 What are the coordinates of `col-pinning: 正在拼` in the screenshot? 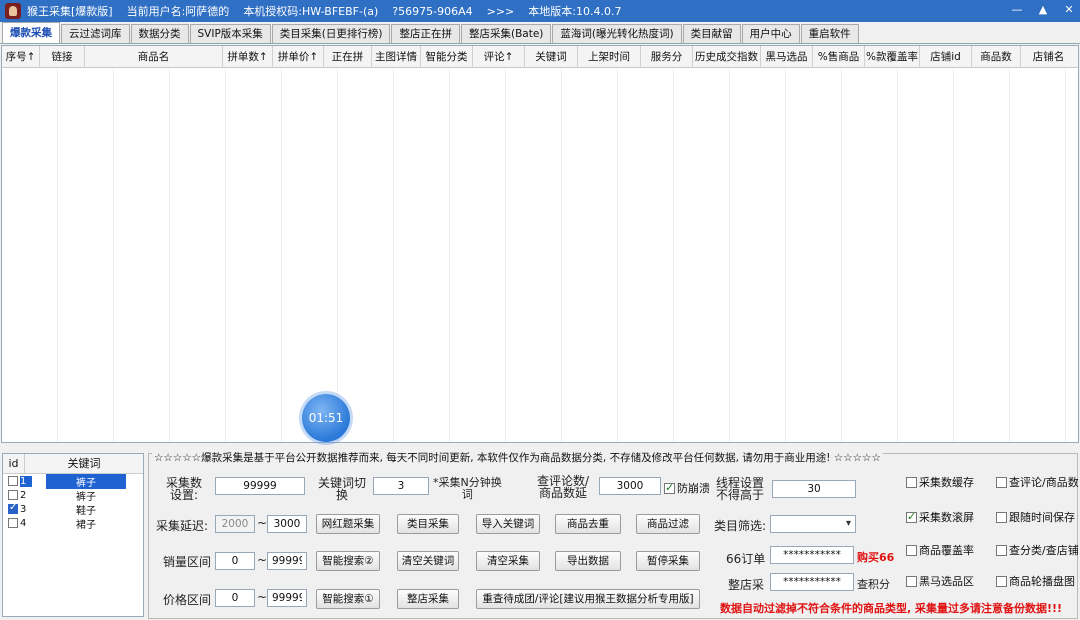 It's located at (348, 57).